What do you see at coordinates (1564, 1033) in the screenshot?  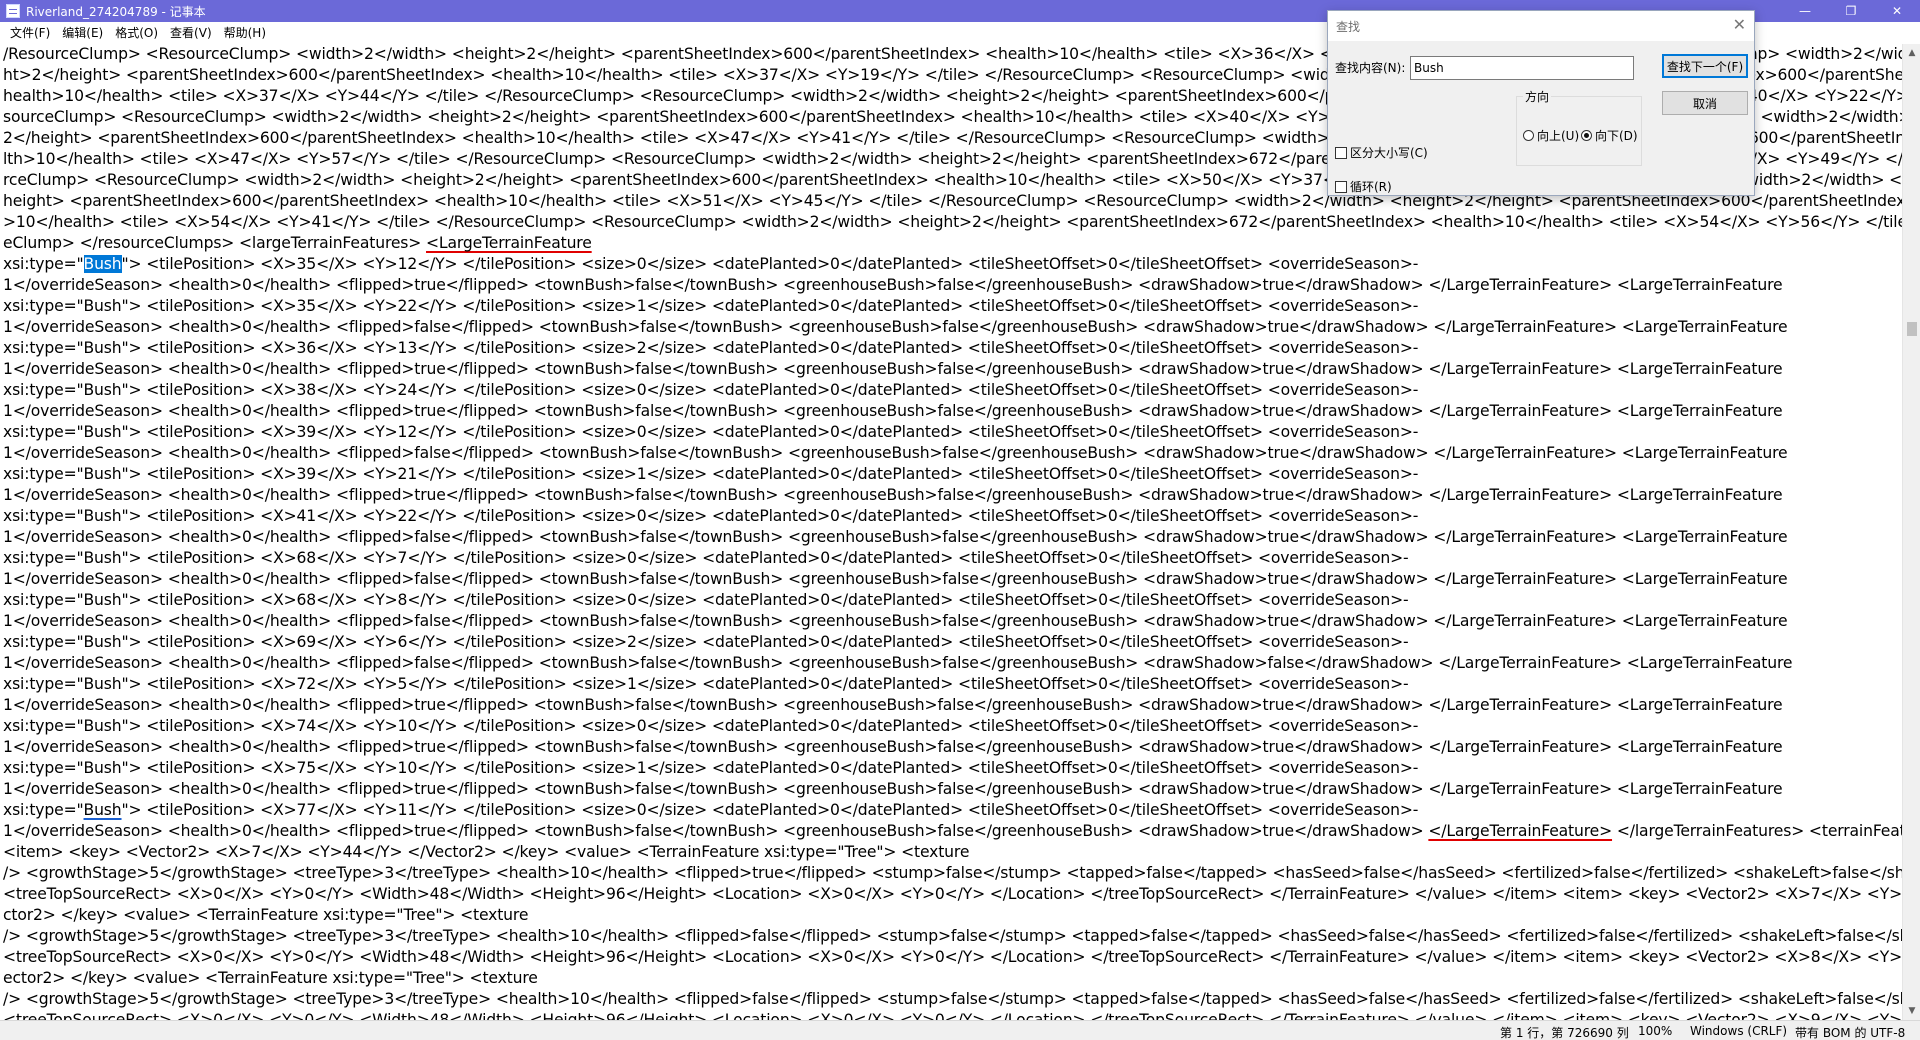 I see `cursor-position: 第 1 行，第 726690 列` at bounding box center [1564, 1033].